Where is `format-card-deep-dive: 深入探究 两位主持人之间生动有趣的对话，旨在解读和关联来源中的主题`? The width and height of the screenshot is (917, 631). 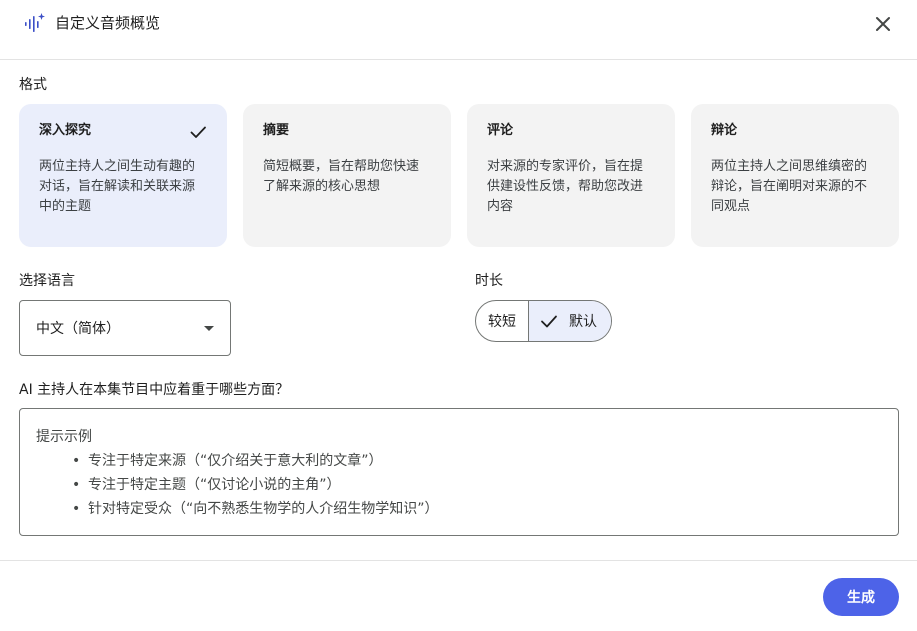
format-card-deep-dive: 深入探究 两位主持人之间生动有趣的对话，旨在解读和关联来源中的主题 is located at coordinates (123, 175).